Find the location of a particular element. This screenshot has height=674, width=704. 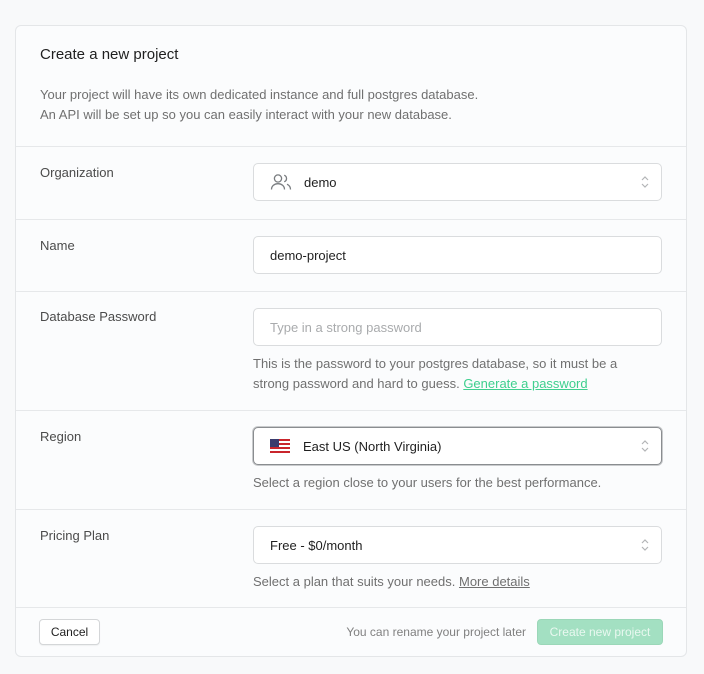

organization-value: demo is located at coordinates (320, 182).